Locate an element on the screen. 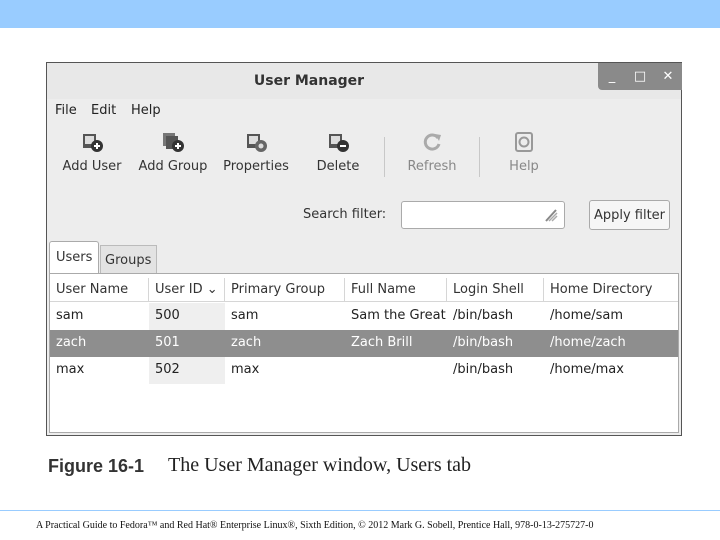 This screenshot has width=720, height=540. cell-home-directory: /home/max is located at coordinates (587, 369).